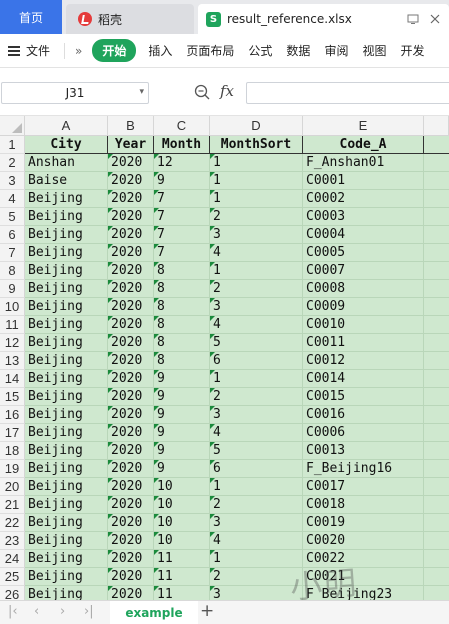 The width and height of the screenshot is (449, 624). Describe the element at coordinates (182, 505) in the screenshot. I see `table-cell: 10` at that location.